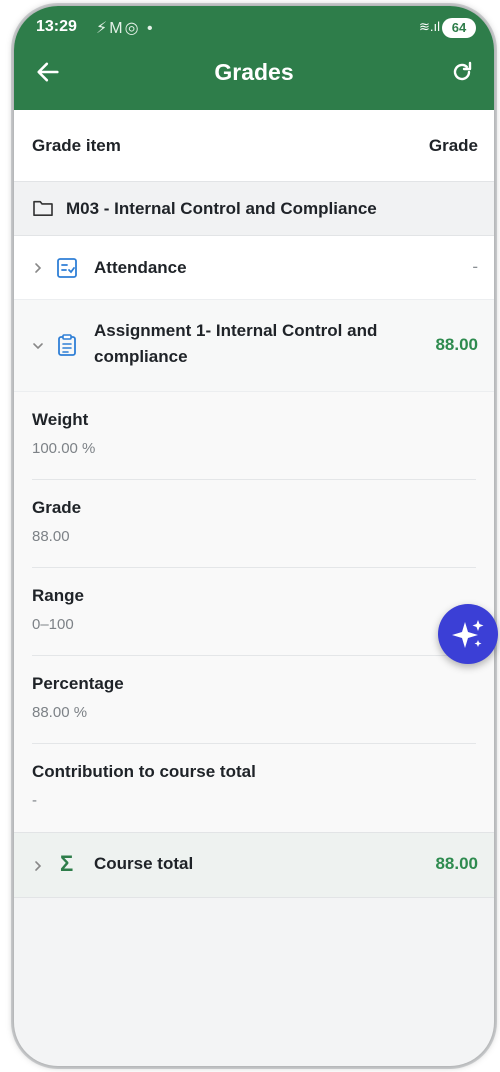  Describe the element at coordinates (254, 865) in the screenshot. I see `course-total-row: Σ Course total 88.00` at that location.